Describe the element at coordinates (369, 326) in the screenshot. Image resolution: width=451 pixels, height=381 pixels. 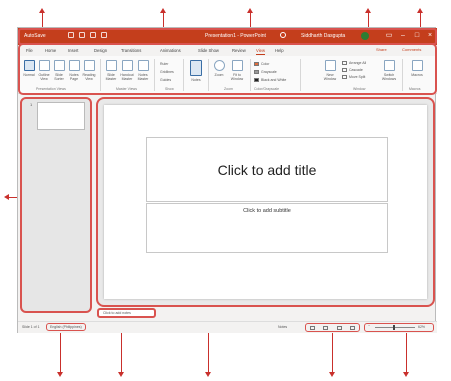
I see `zoom-out-icon: −` at that location.